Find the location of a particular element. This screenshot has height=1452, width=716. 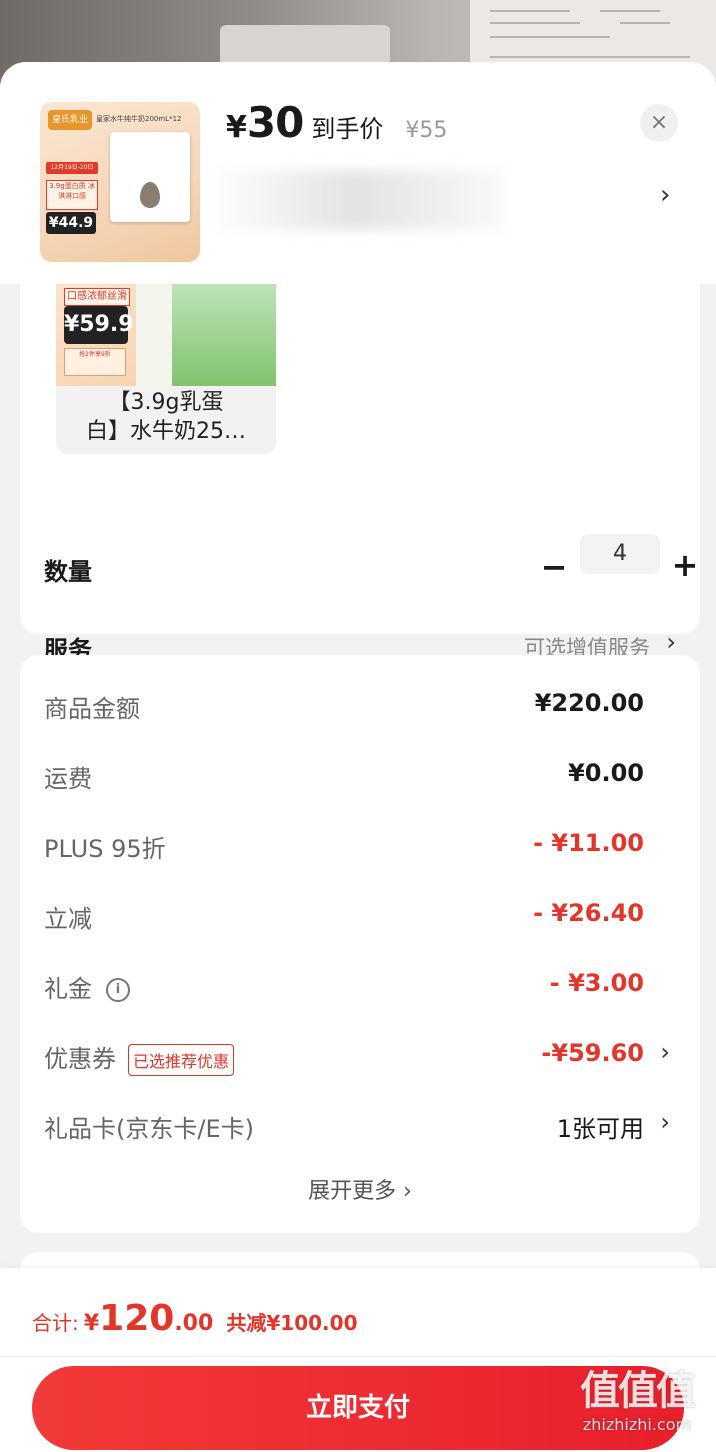

watermark: 值值值 zhizhizhi.com is located at coordinates (637, 1406).